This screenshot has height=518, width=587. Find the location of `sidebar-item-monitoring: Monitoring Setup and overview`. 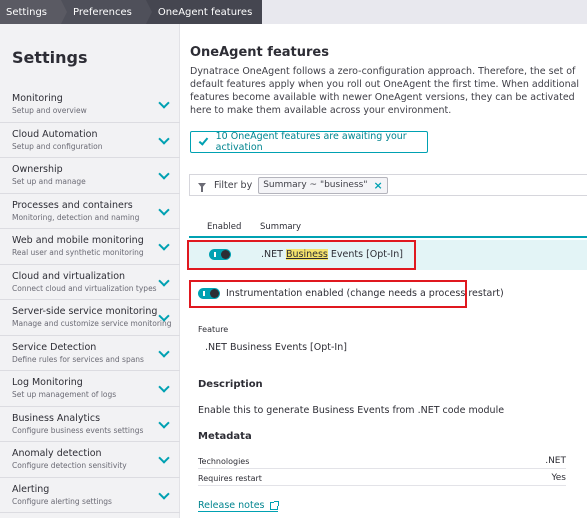

sidebar-item-monitoring: Monitoring Setup and overview is located at coordinates (90, 105).